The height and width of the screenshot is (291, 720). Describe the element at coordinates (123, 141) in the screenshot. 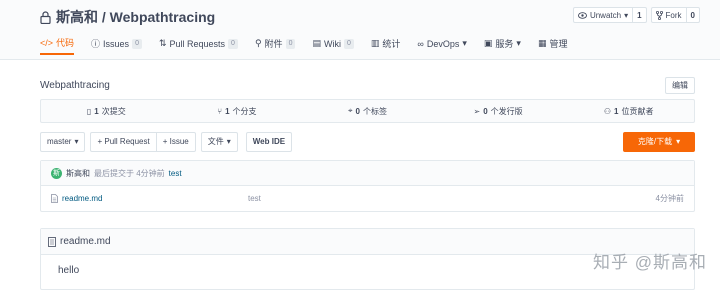

I see `new-pull-request-button: + Pull Request` at that location.